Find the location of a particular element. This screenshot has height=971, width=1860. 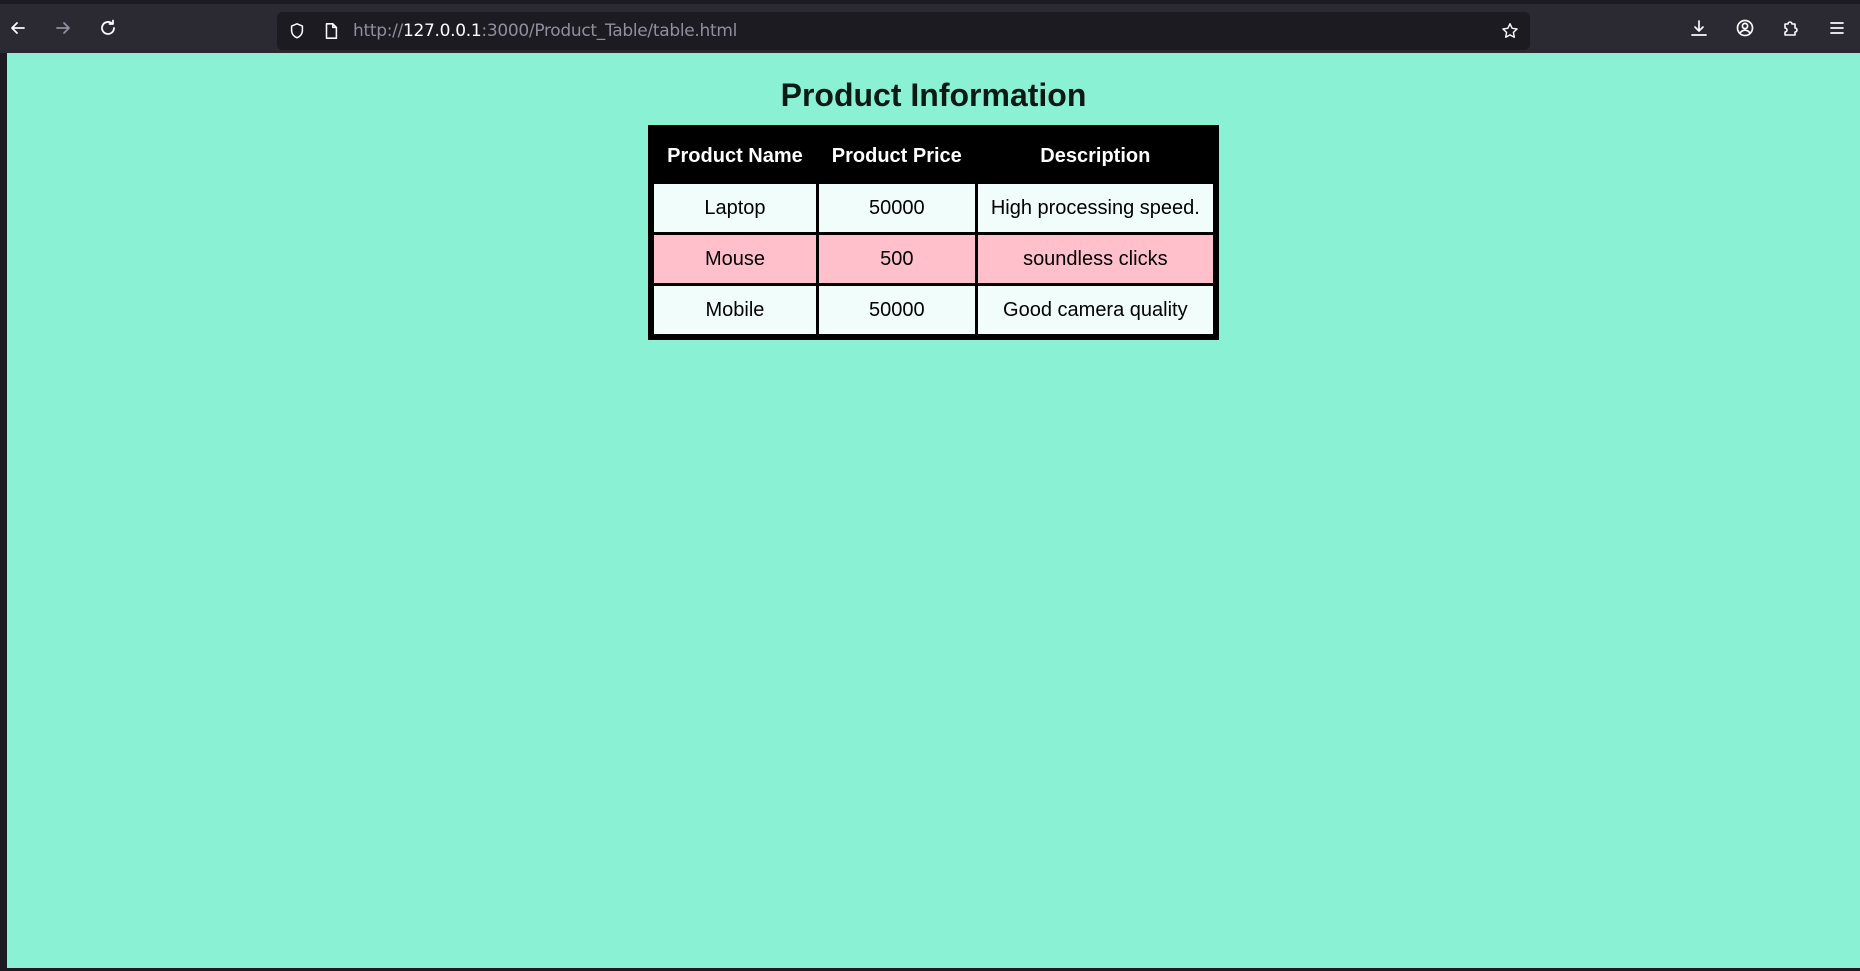

table-row: Mouse 500 soundless clicks is located at coordinates (933, 259).